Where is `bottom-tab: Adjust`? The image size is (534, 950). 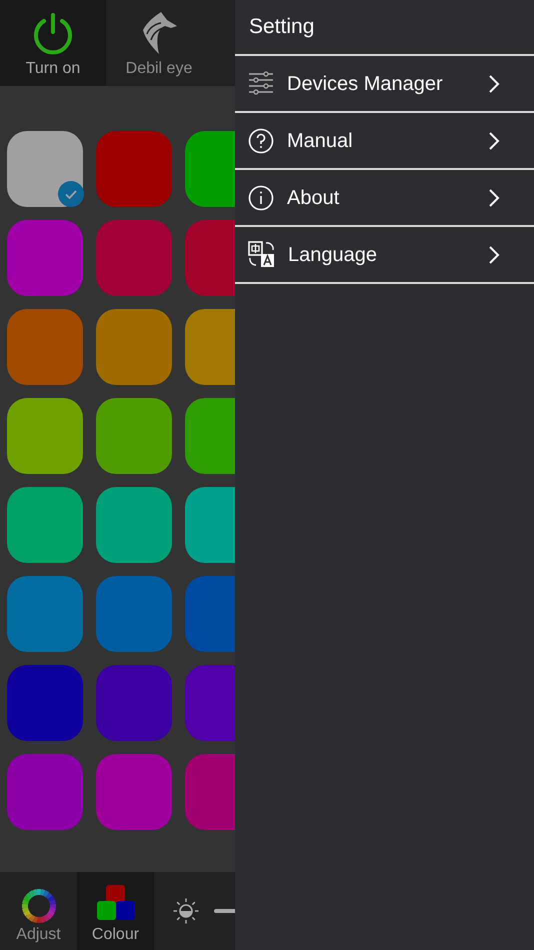
bottom-tab: Adjust is located at coordinates (38, 911).